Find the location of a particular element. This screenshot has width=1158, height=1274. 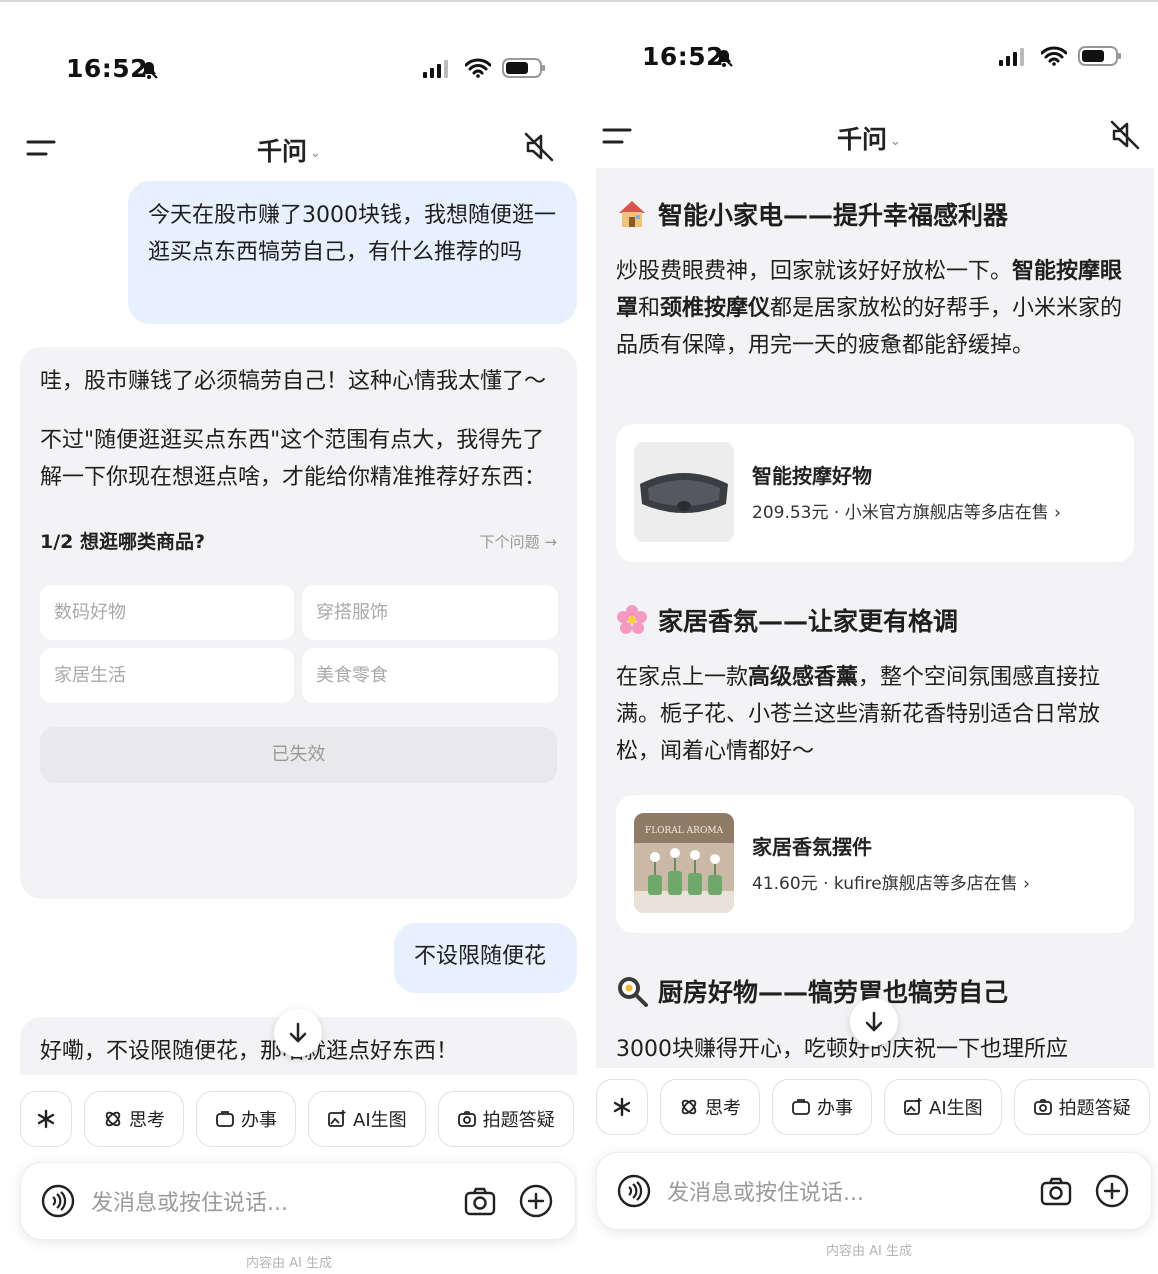

product-price-stores: 41.60元 · kufire旗舰店等多店在售 › is located at coordinates (891, 881).